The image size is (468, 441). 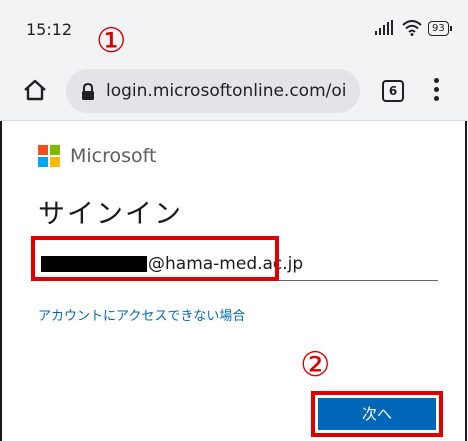 What do you see at coordinates (315, 365) in the screenshot?
I see `annotation-marker-2: ②` at bounding box center [315, 365].